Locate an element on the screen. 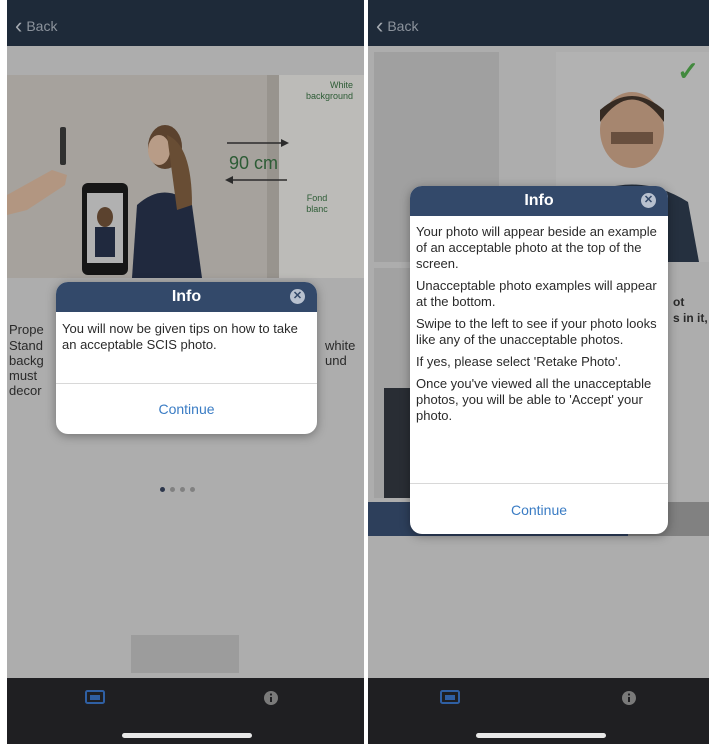 The width and height of the screenshot is (709, 744). dialog-paragraph: If yes, please select 'Retake Photo'. is located at coordinates (519, 361).